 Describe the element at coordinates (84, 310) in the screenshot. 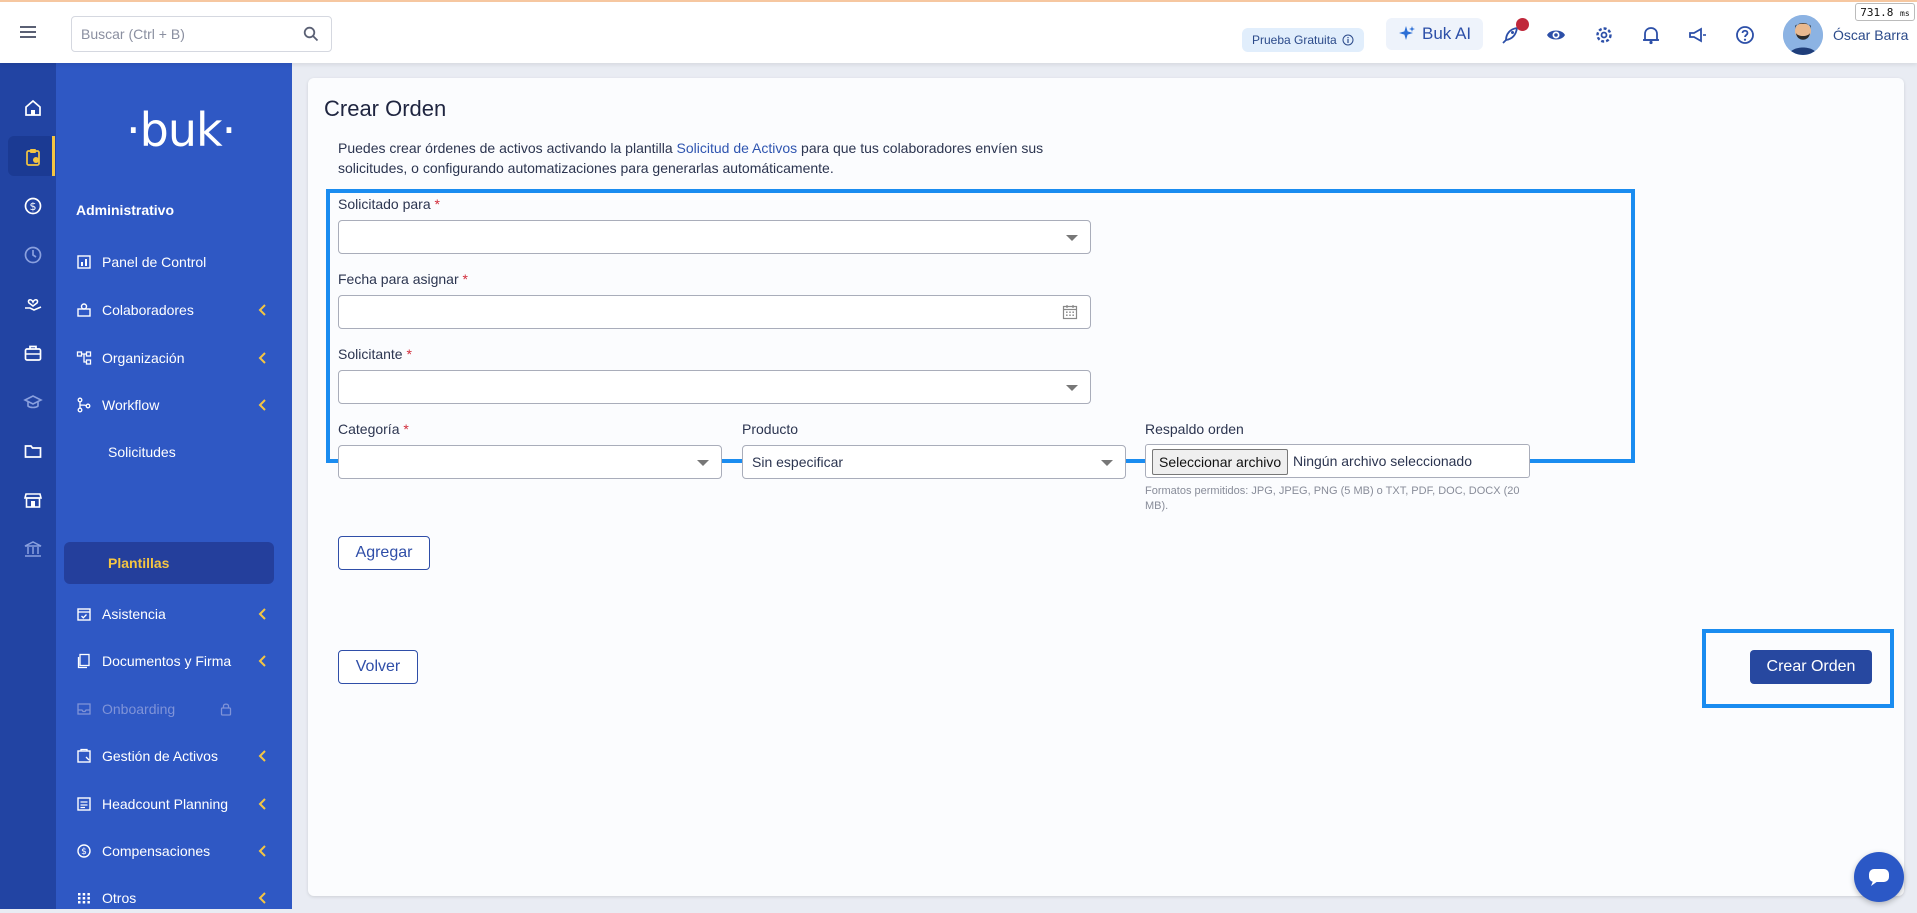

I see `people-icon` at that location.